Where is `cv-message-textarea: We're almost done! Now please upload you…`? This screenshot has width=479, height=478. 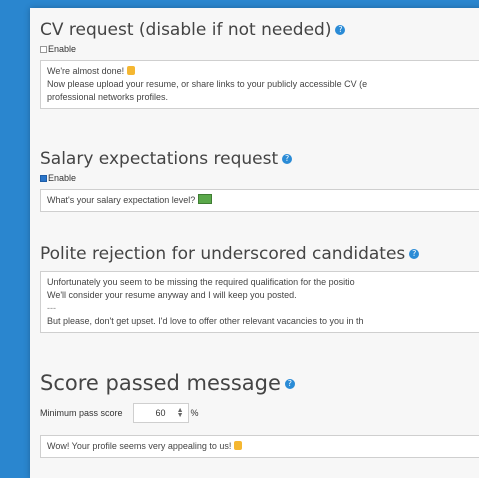
cv-message-textarea: We're almost done! Now please upload you… is located at coordinates (259, 84).